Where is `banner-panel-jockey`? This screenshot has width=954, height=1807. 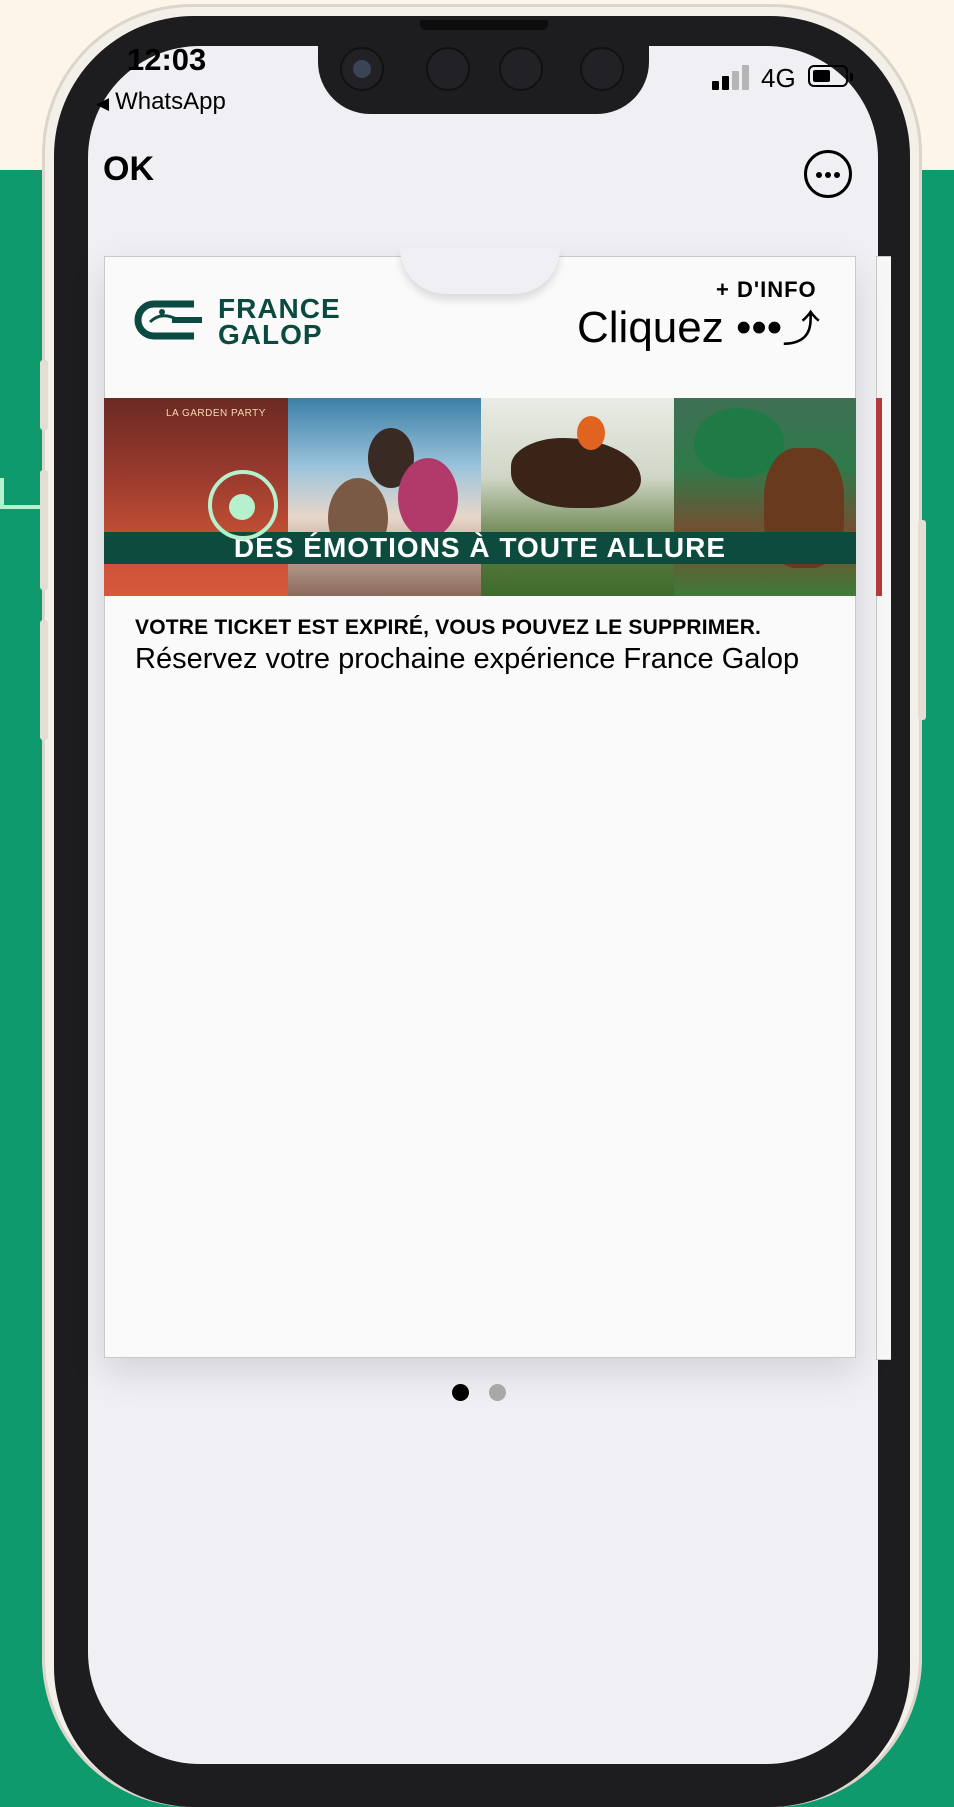 banner-panel-jockey is located at coordinates (765, 497).